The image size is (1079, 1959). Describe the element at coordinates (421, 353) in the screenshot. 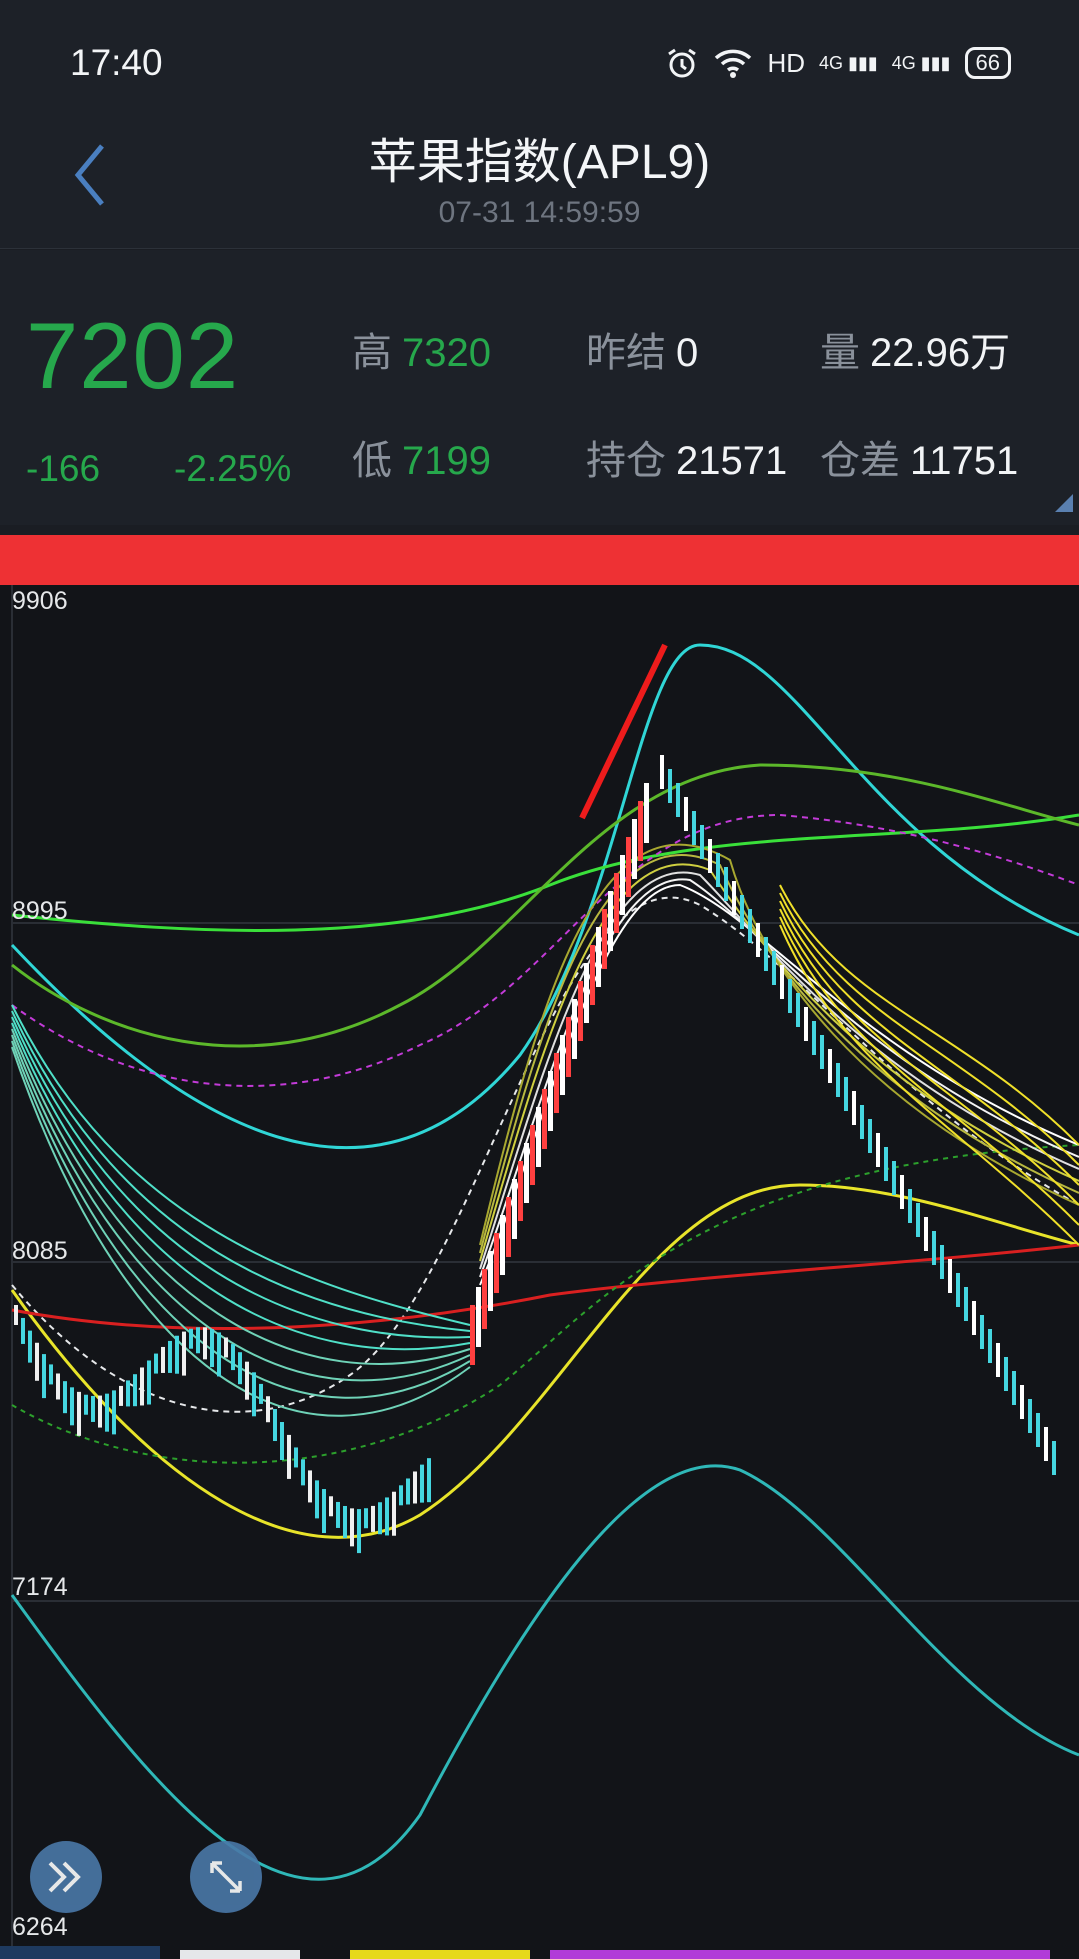

I see `high-field: 高 7320` at that location.